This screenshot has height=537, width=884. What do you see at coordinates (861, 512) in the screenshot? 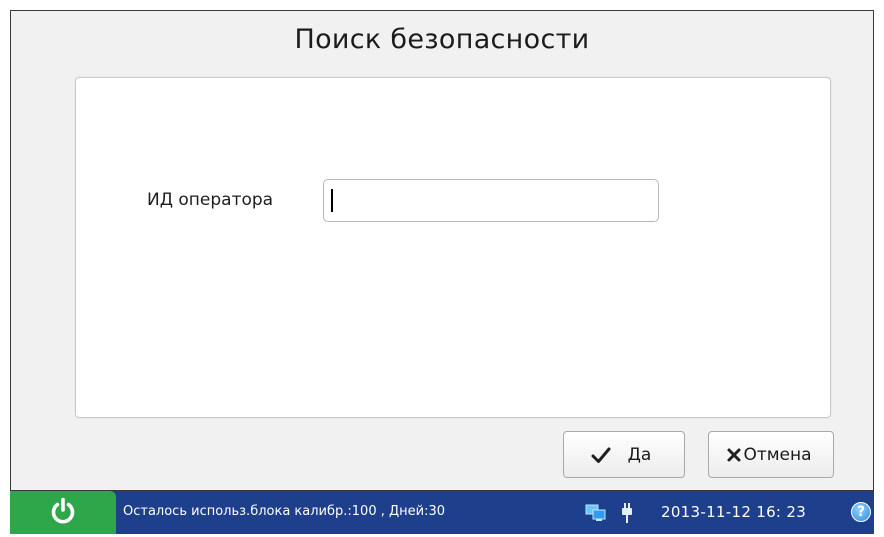
I see `help-icon: ?` at bounding box center [861, 512].